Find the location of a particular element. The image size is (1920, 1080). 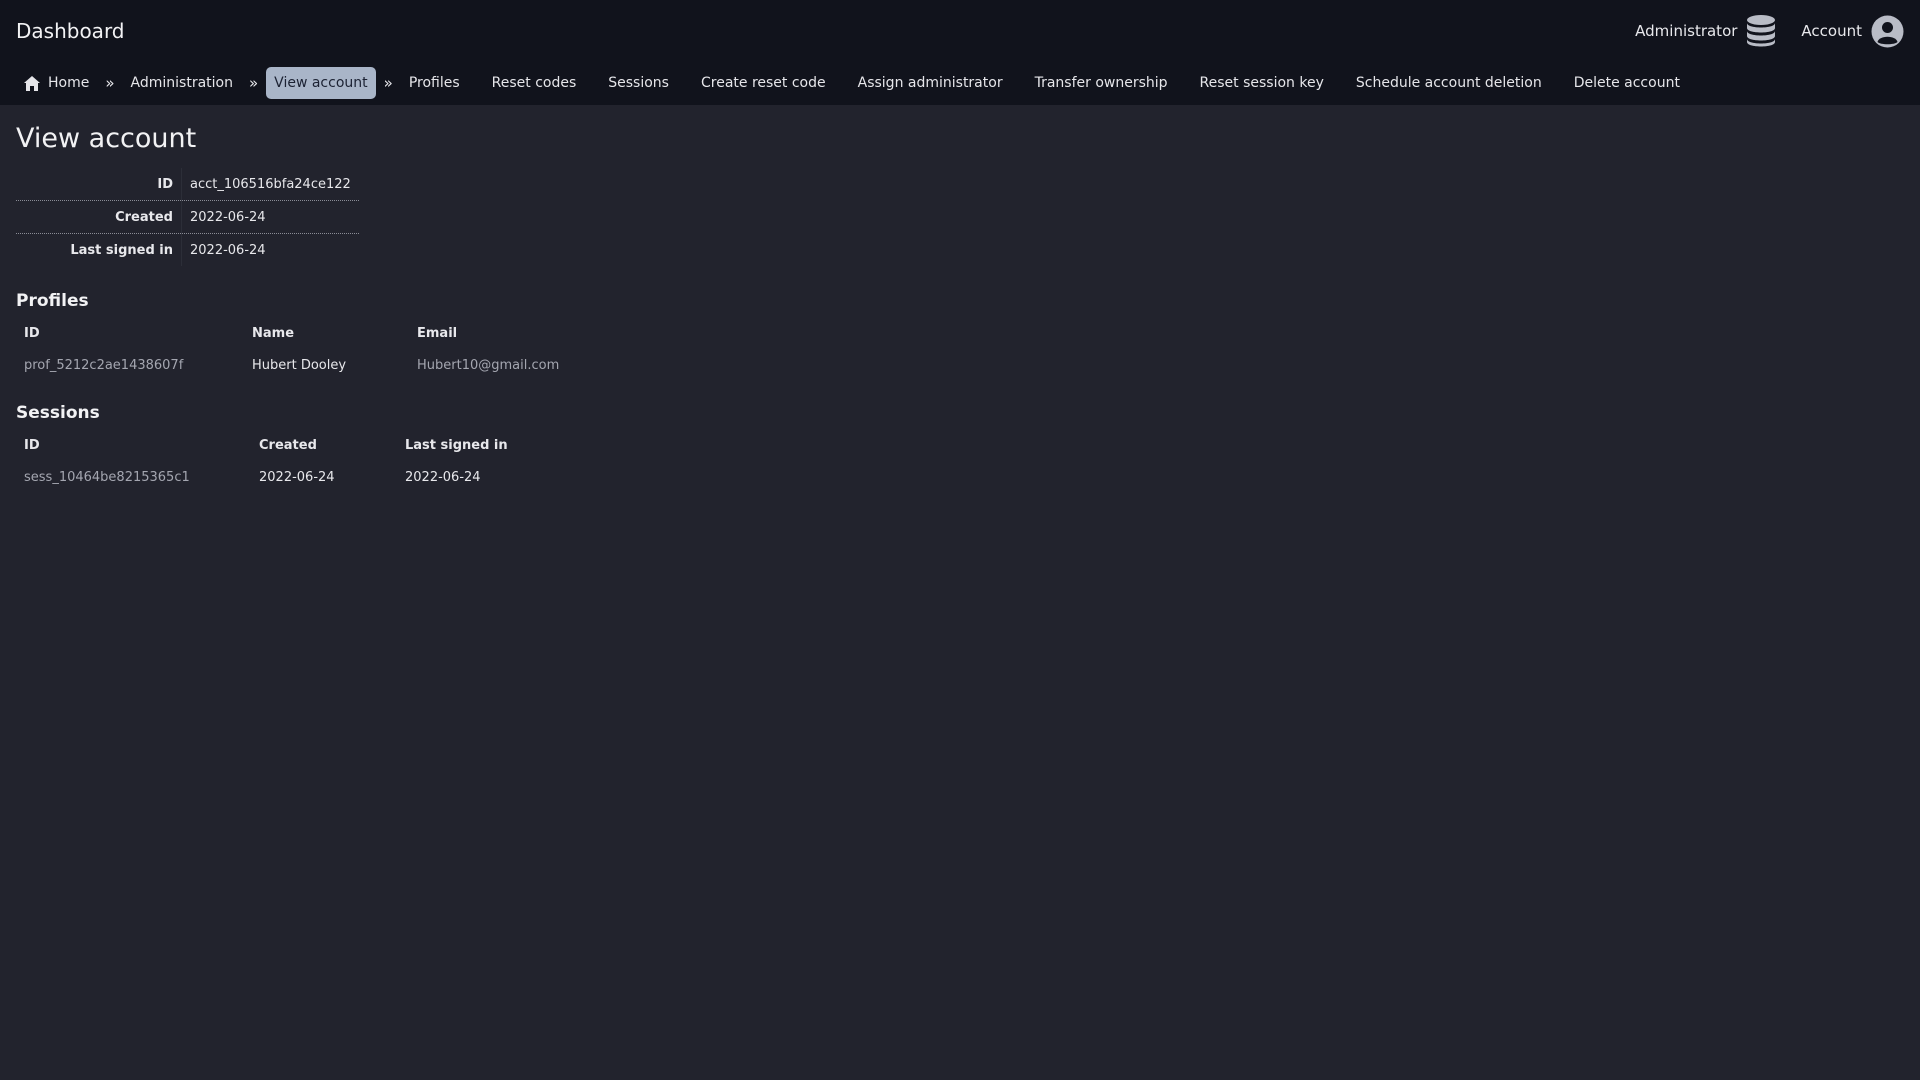

breadcrumb-home: Home is located at coordinates (56, 83).